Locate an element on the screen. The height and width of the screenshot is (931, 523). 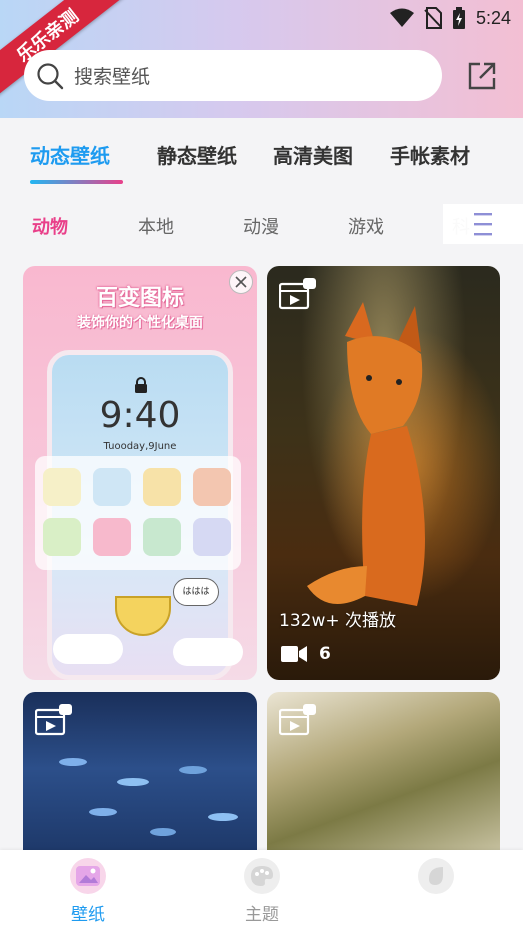
ad-subtitle: 装饰你的个性化桌面 is located at coordinates (140, 323).